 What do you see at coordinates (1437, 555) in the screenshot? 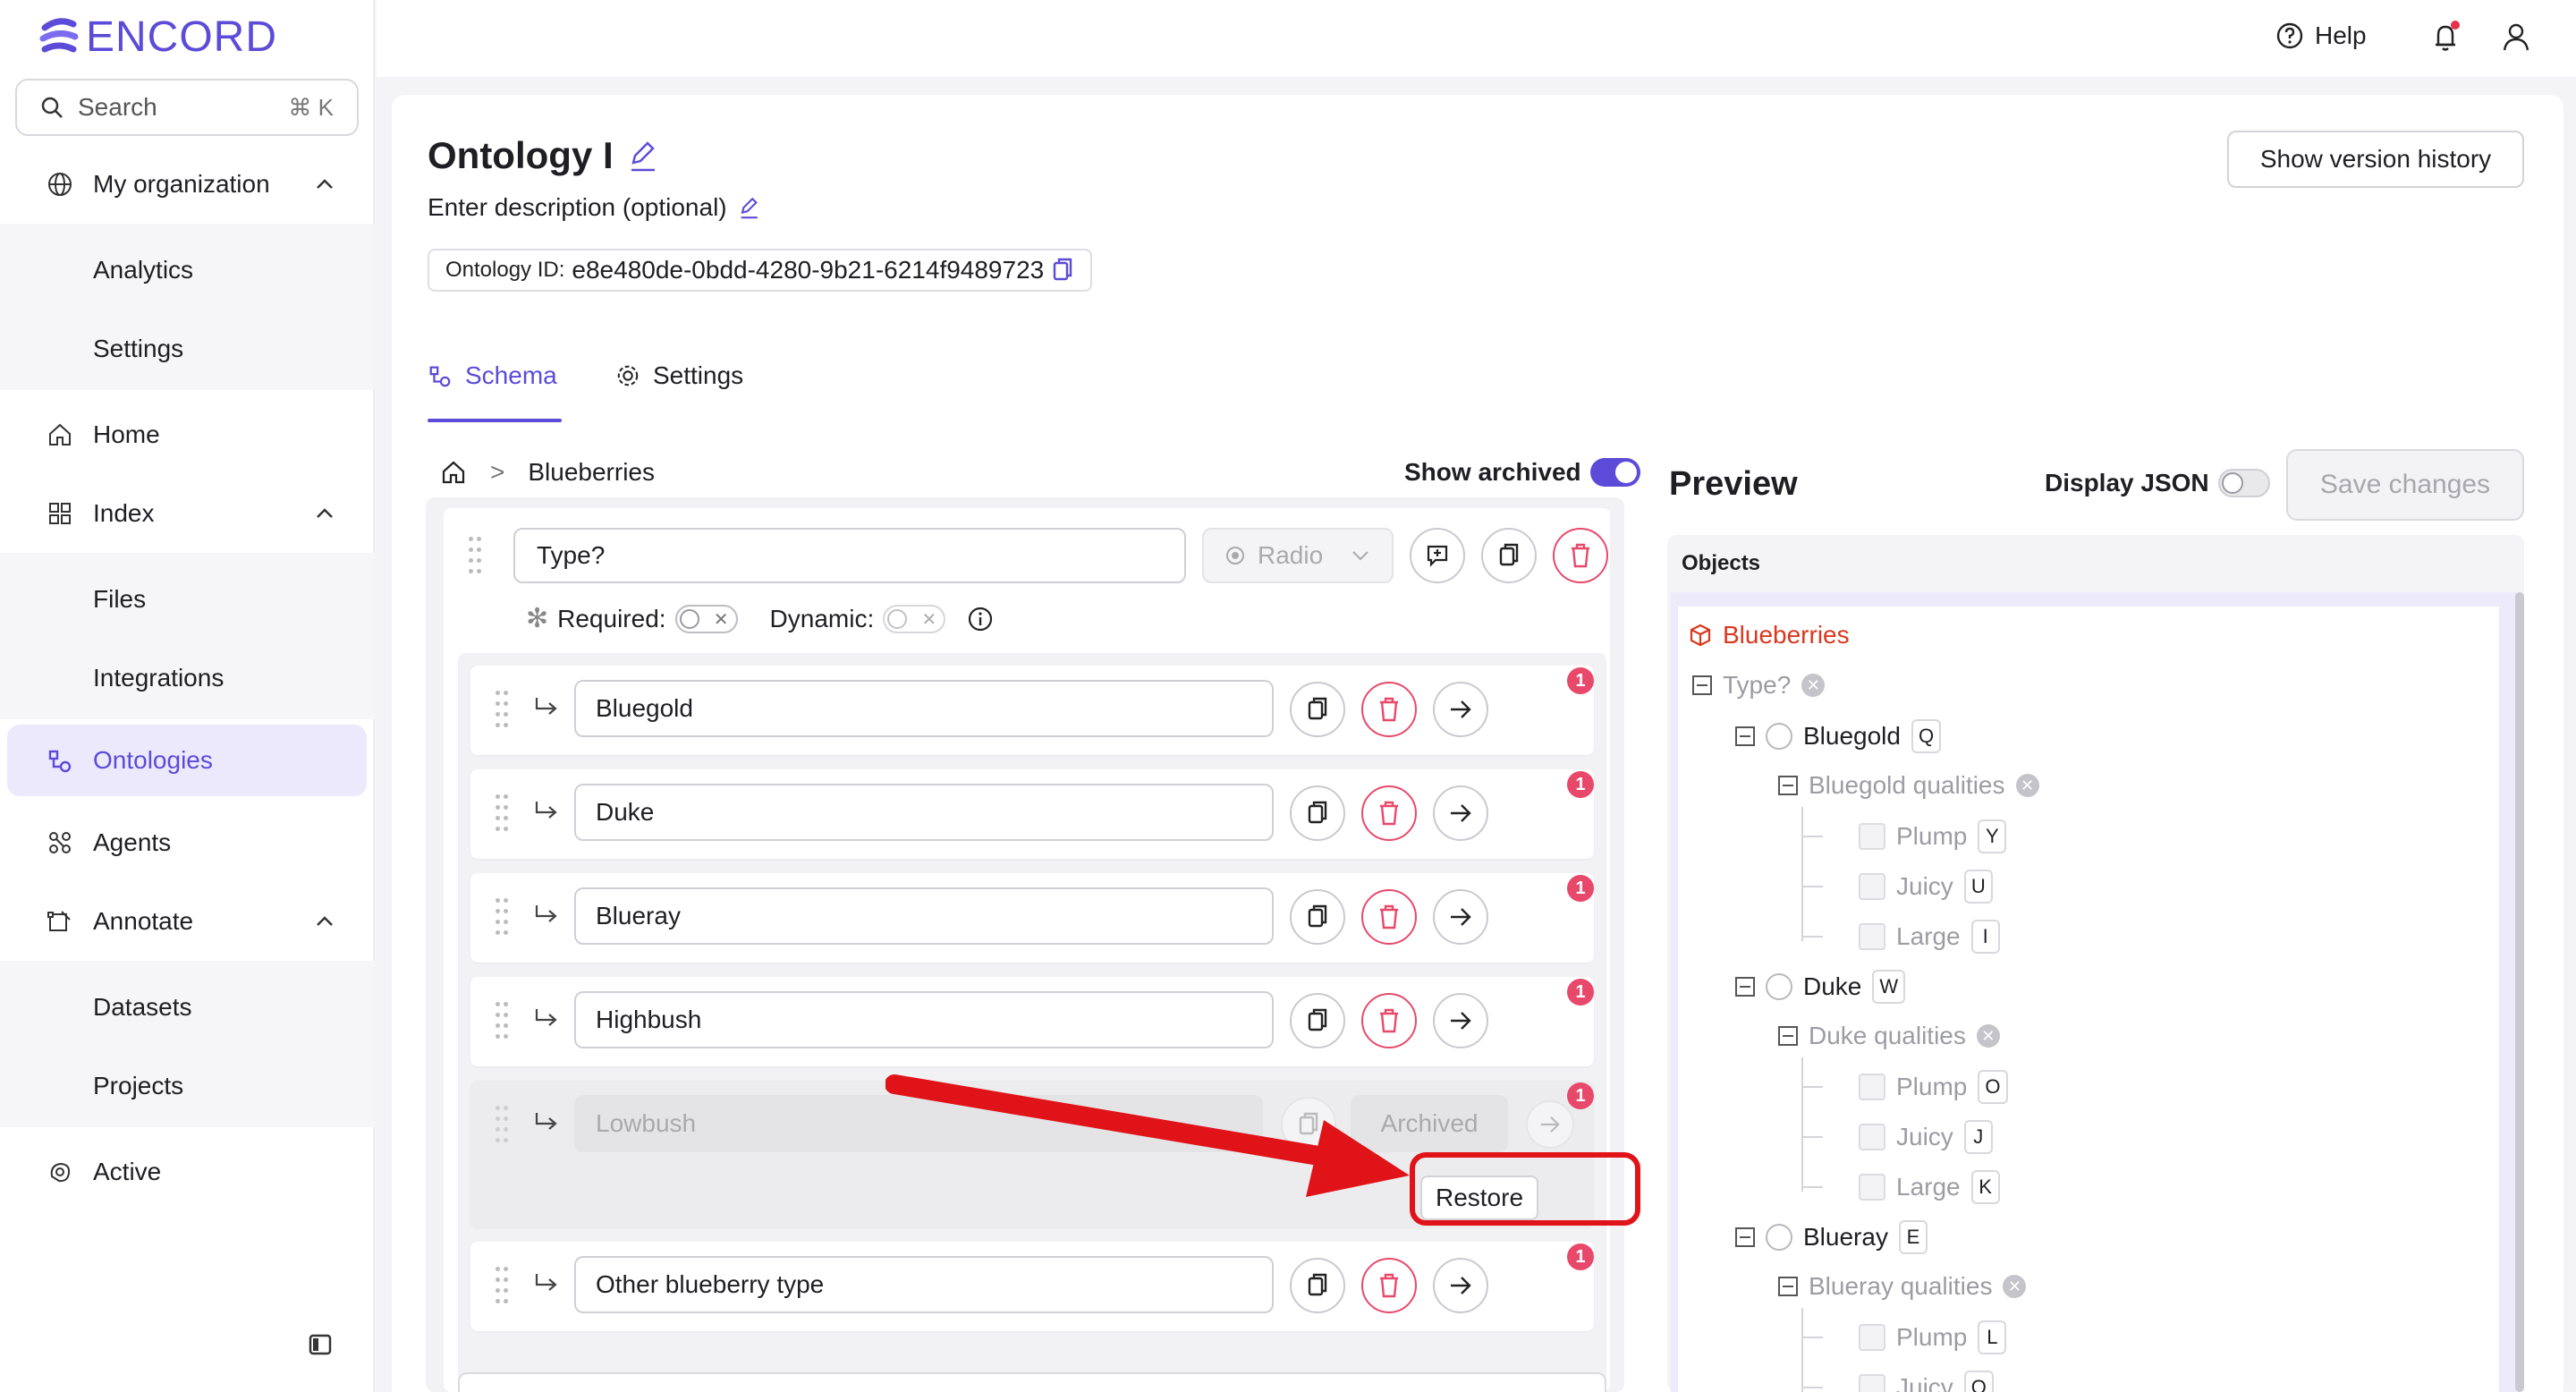
I see `add-nested-button` at bounding box center [1437, 555].